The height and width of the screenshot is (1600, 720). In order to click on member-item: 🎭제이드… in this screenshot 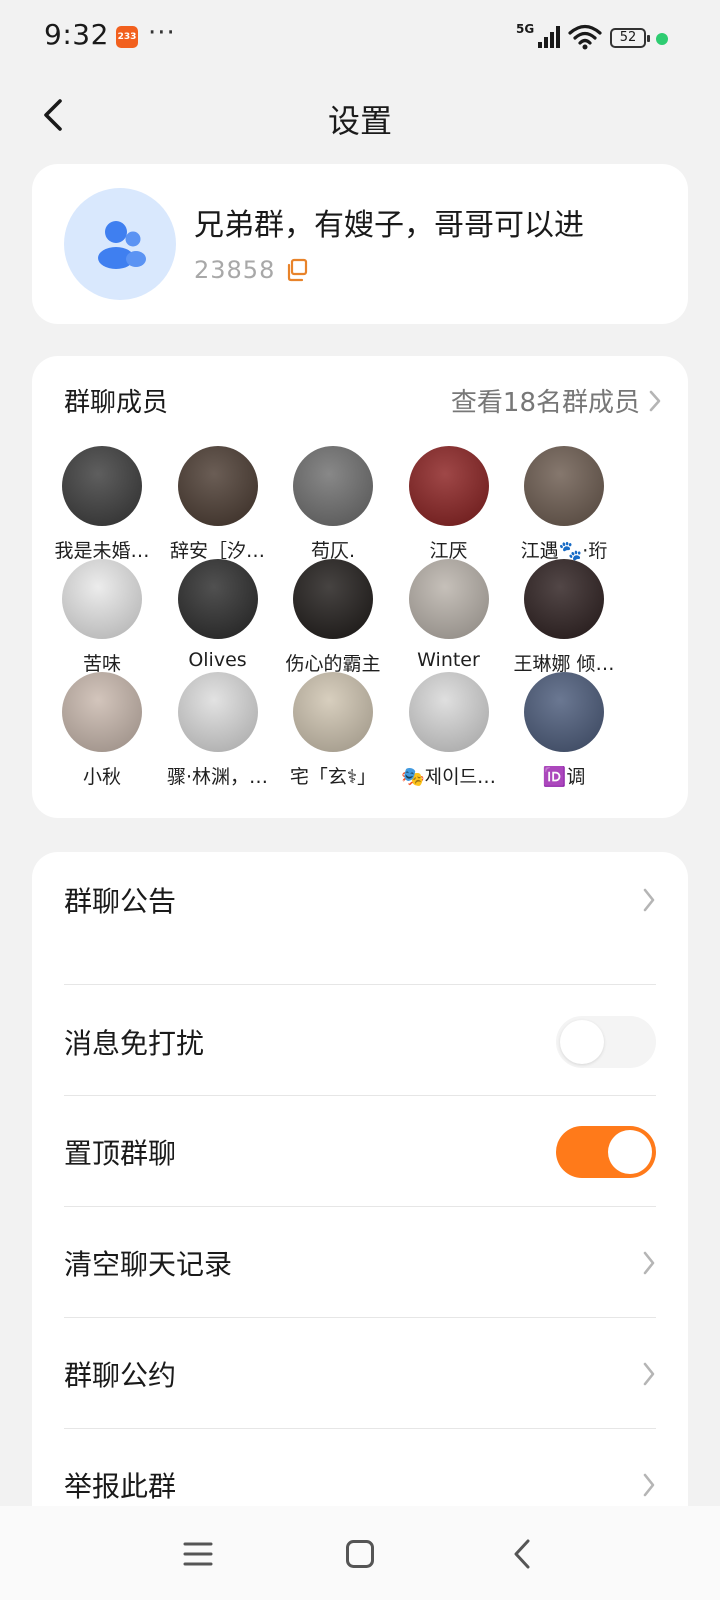, I will do `click(449, 730)`.